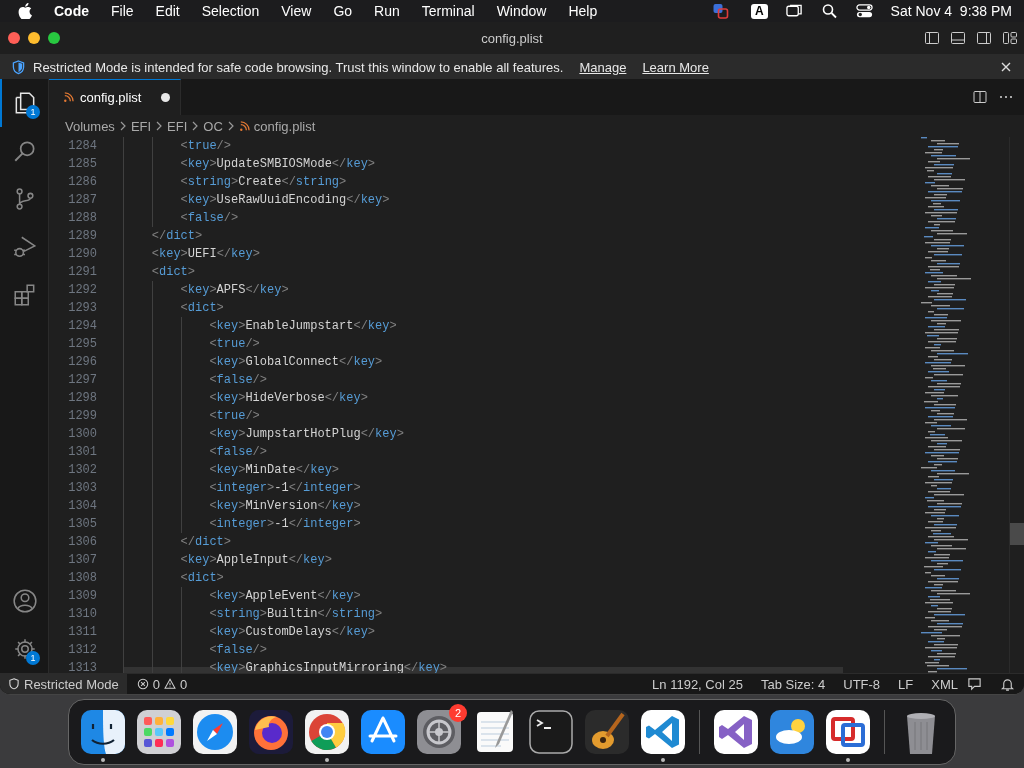  Describe the element at coordinates (159, 272) in the screenshot. I see `code-line: <dict>` at that location.